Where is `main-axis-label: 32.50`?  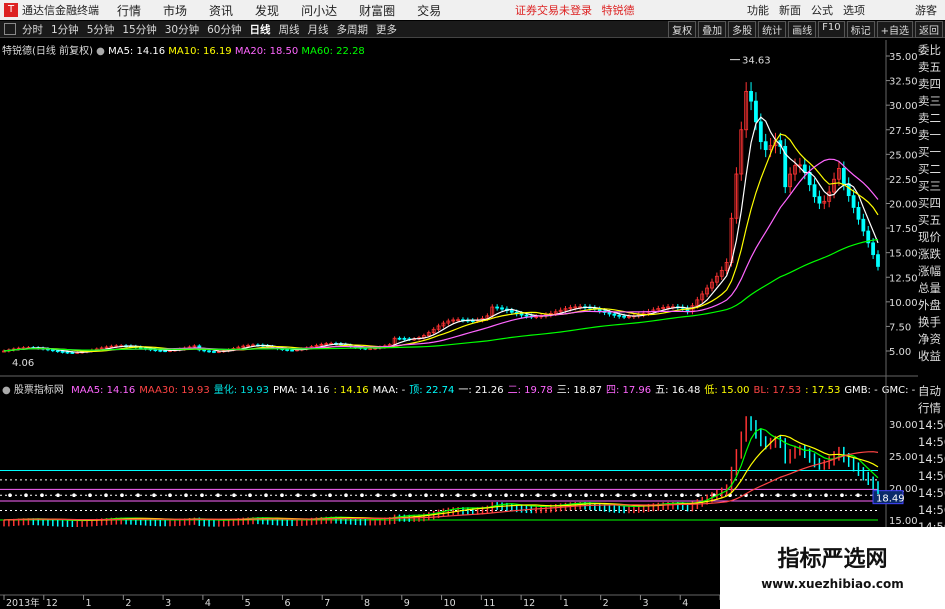 main-axis-label: 32.50 is located at coordinates (903, 82).